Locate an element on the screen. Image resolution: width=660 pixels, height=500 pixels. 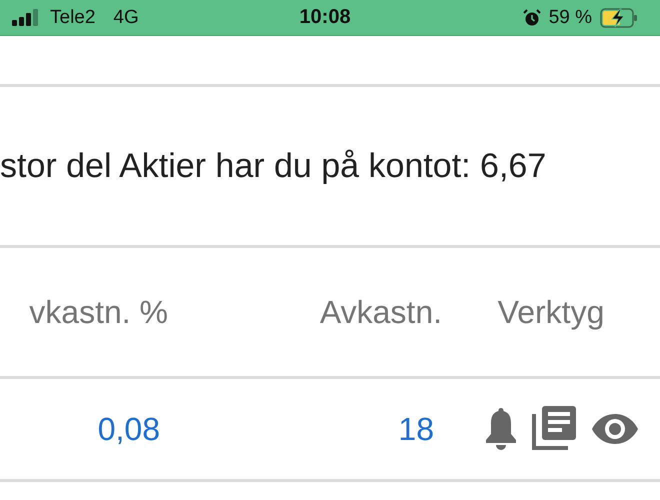
table-cell: 18 is located at coordinates (416, 428).